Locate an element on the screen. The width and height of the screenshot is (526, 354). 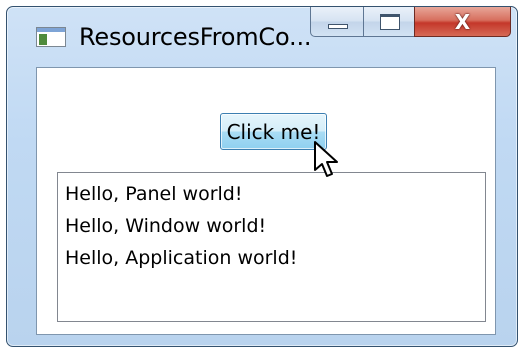
caption-buttons: X is located at coordinates (410, 22).